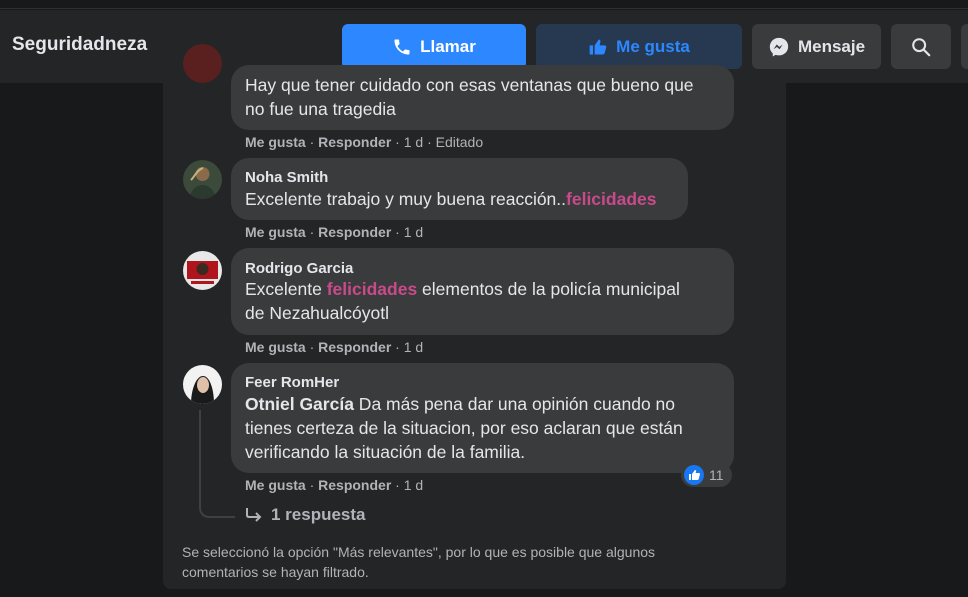  Describe the element at coordinates (402, 46) in the screenshot. I see `phone-icon` at that location.